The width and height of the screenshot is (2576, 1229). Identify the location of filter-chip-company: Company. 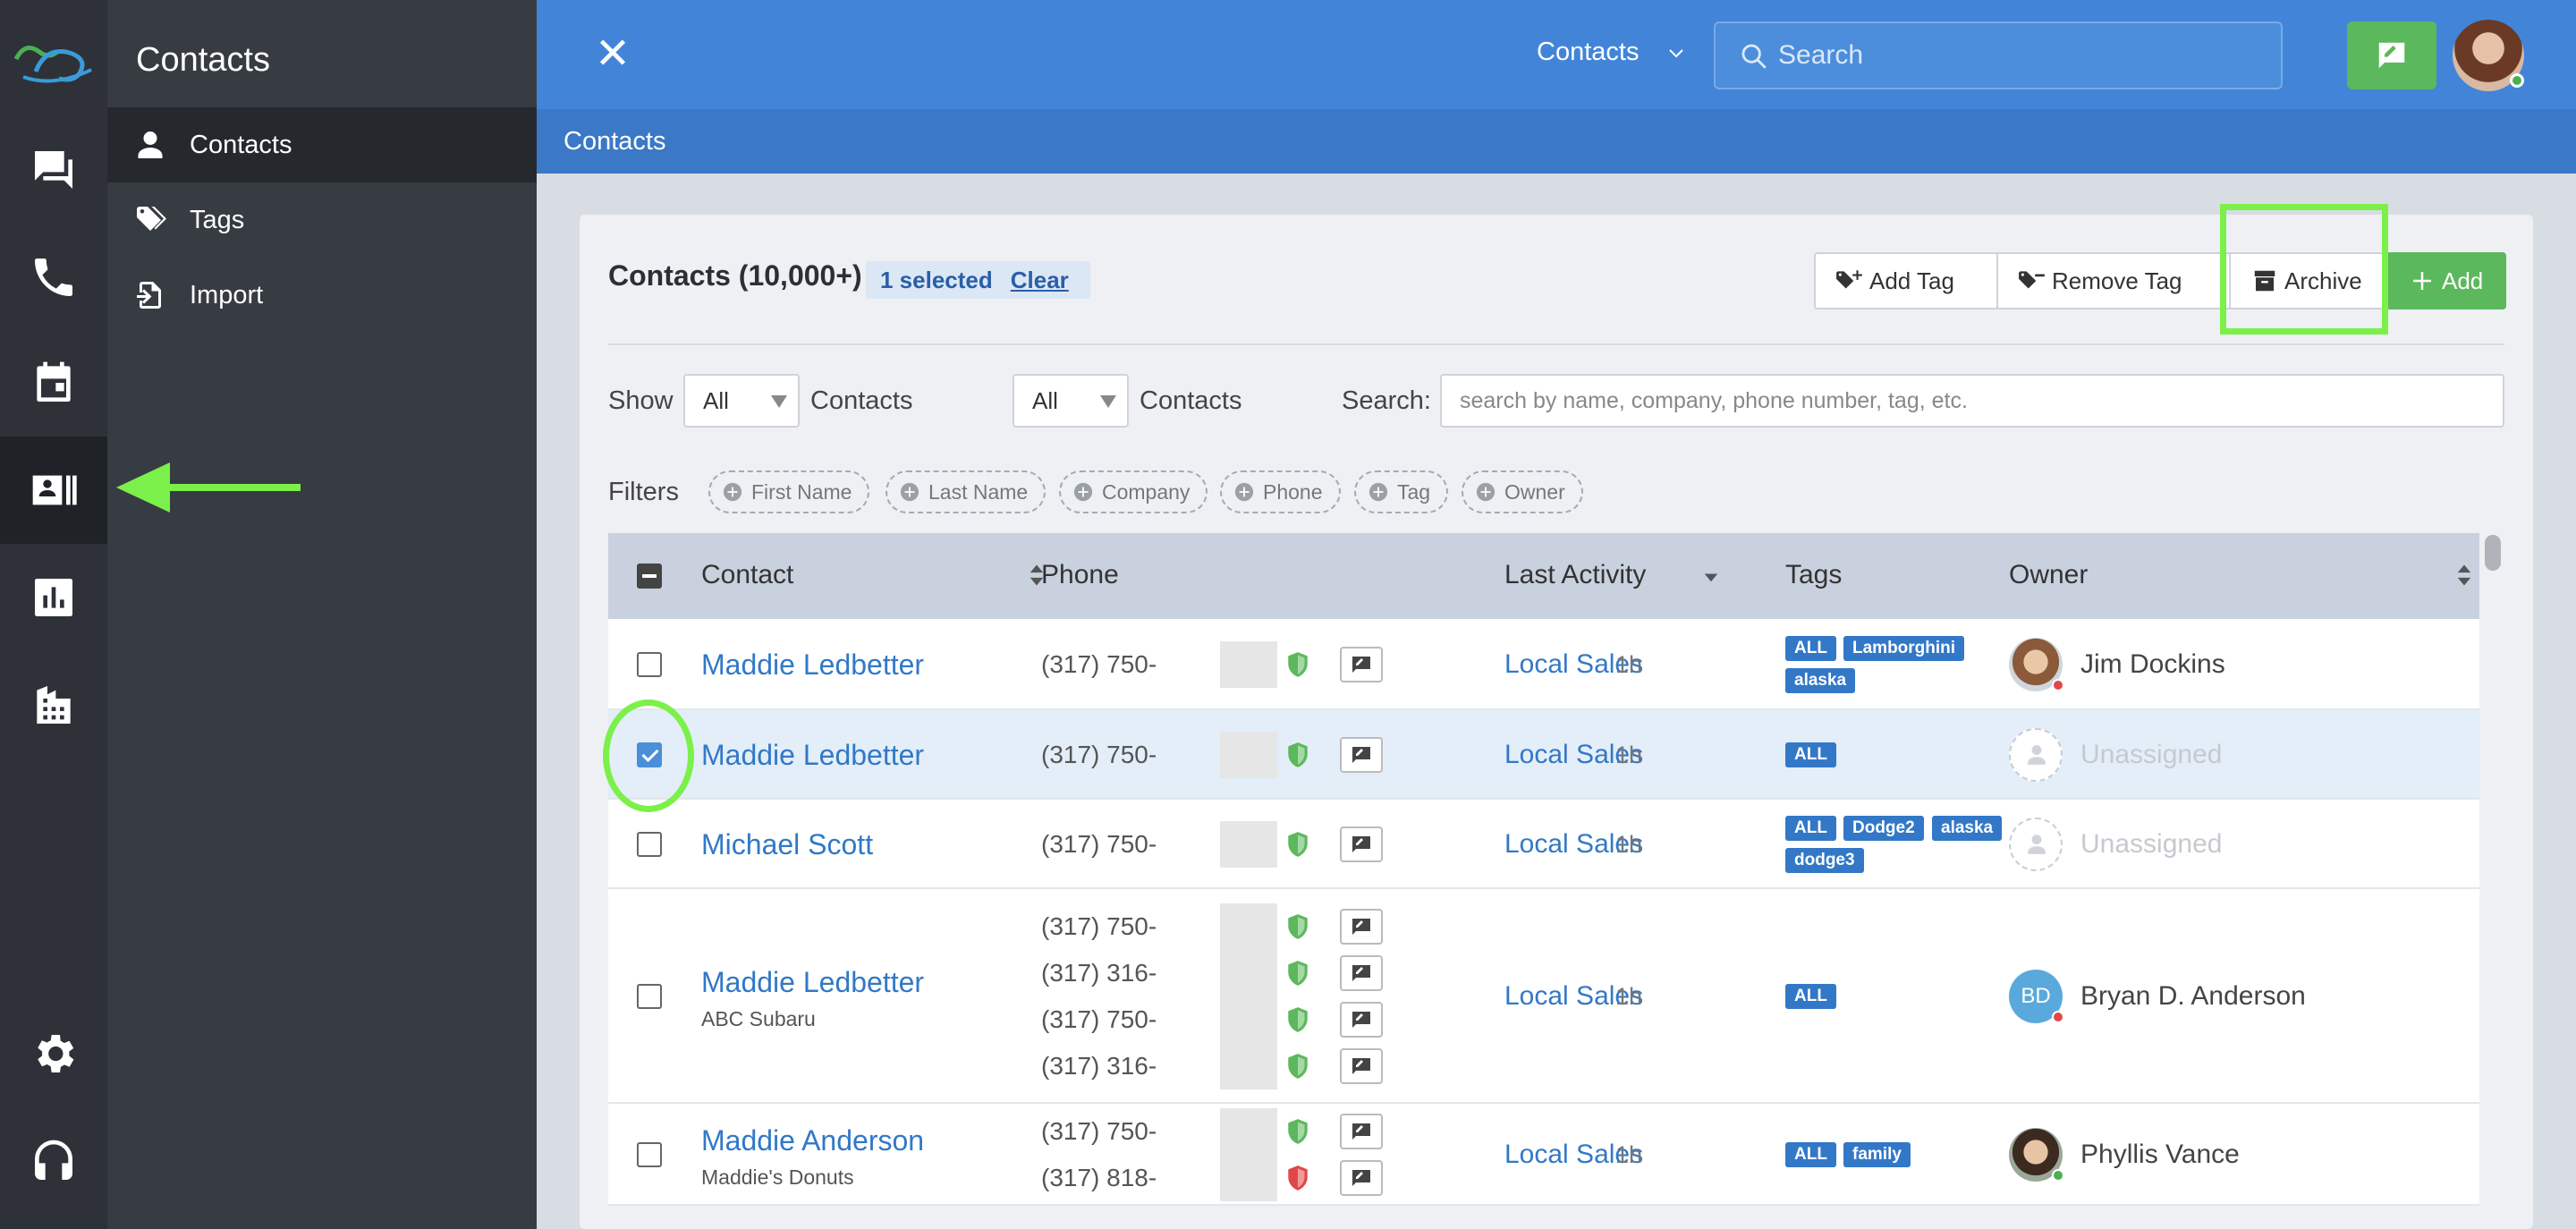
(1133, 491).